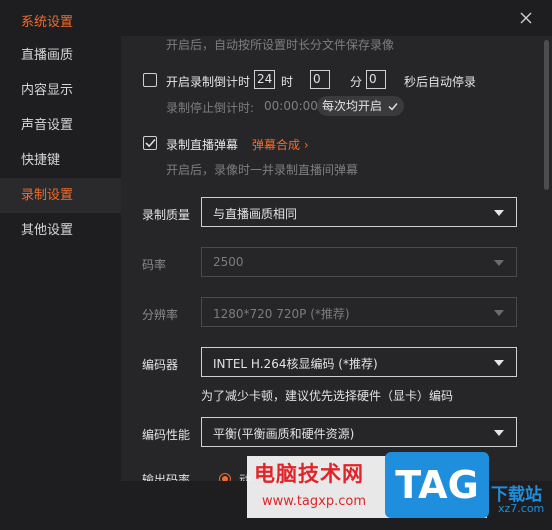 The height and width of the screenshot is (530, 552). Describe the element at coordinates (210, 108) in the screenshot. I see `countdown-status-label: 录制停止倒计时:` at that location.